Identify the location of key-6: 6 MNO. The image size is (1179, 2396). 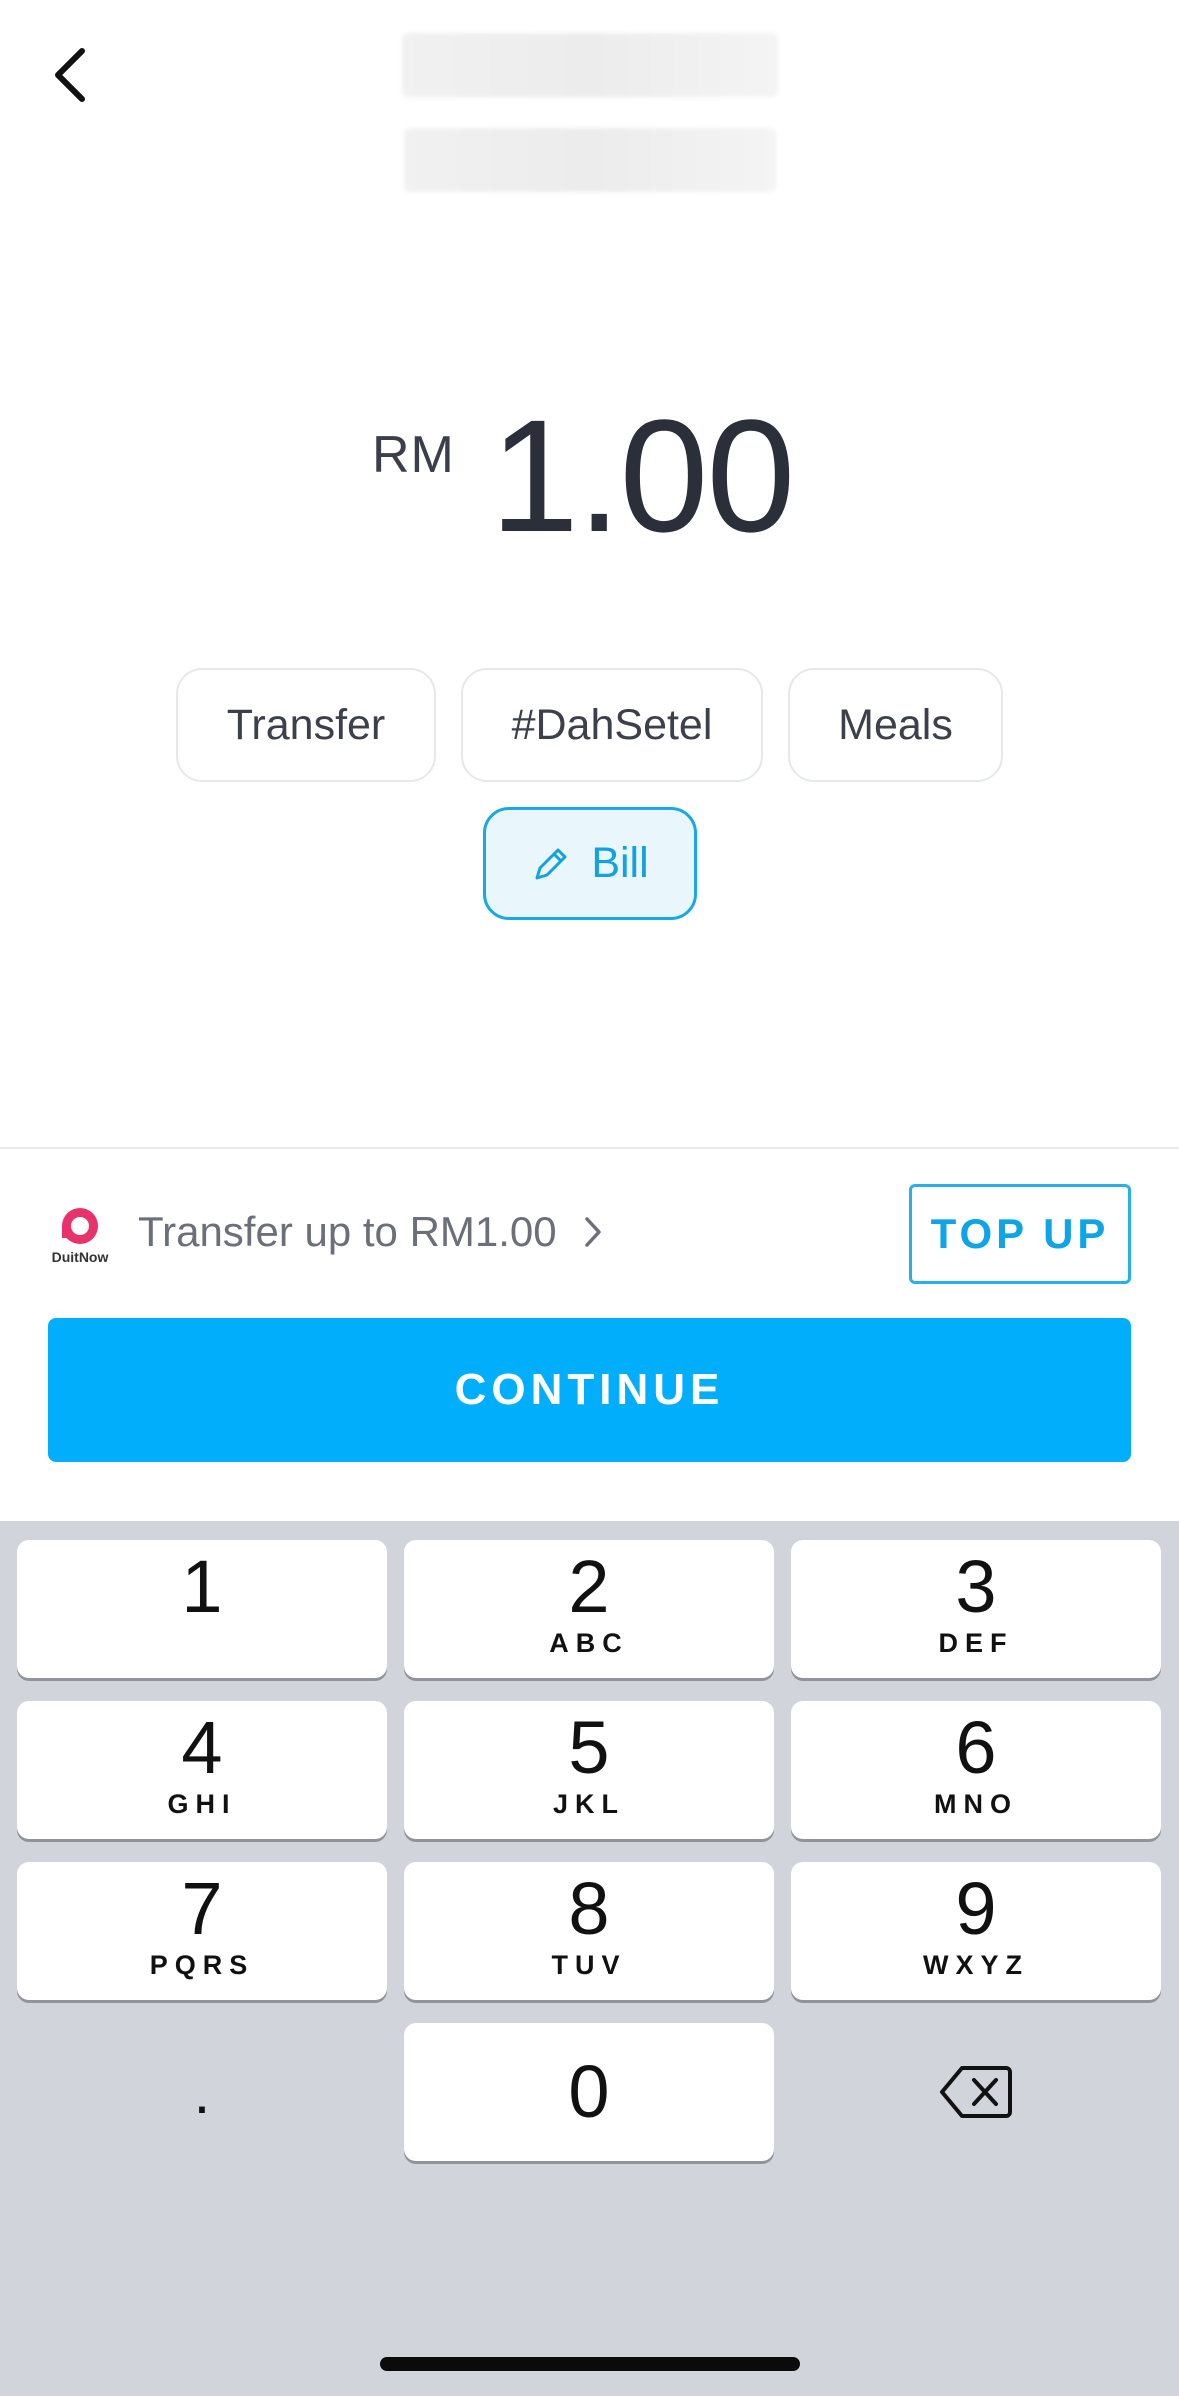
(976, 1770).